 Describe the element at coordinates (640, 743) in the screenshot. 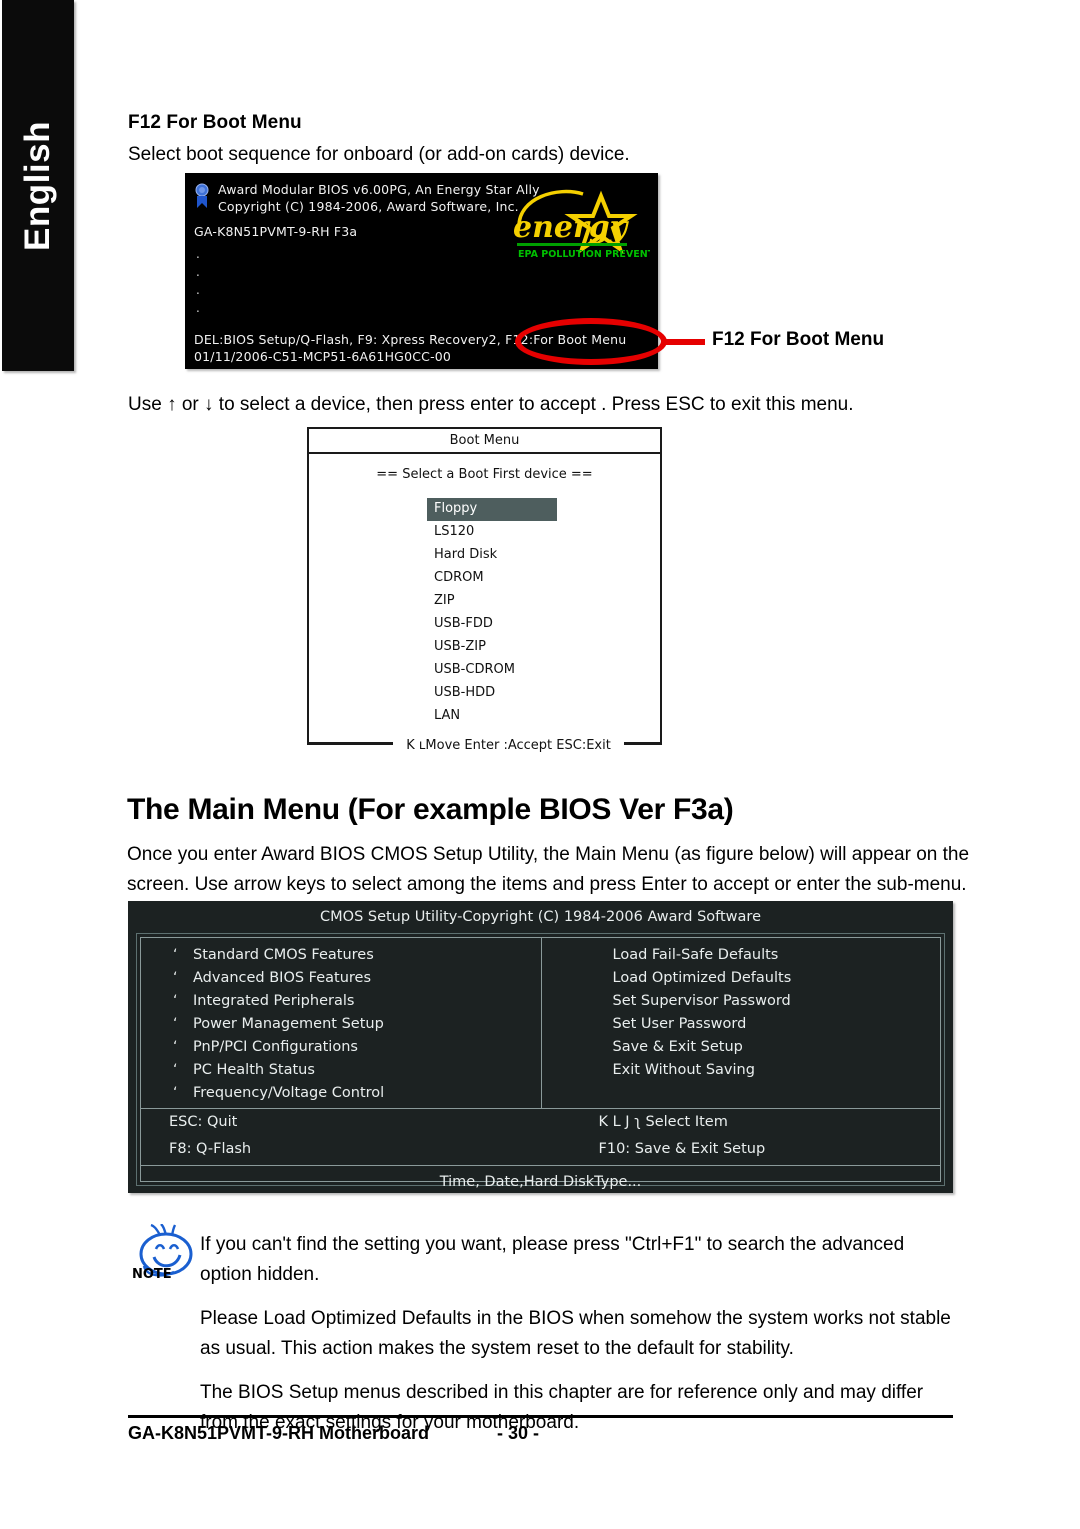

I see `boot-menu-border-right` at that location.